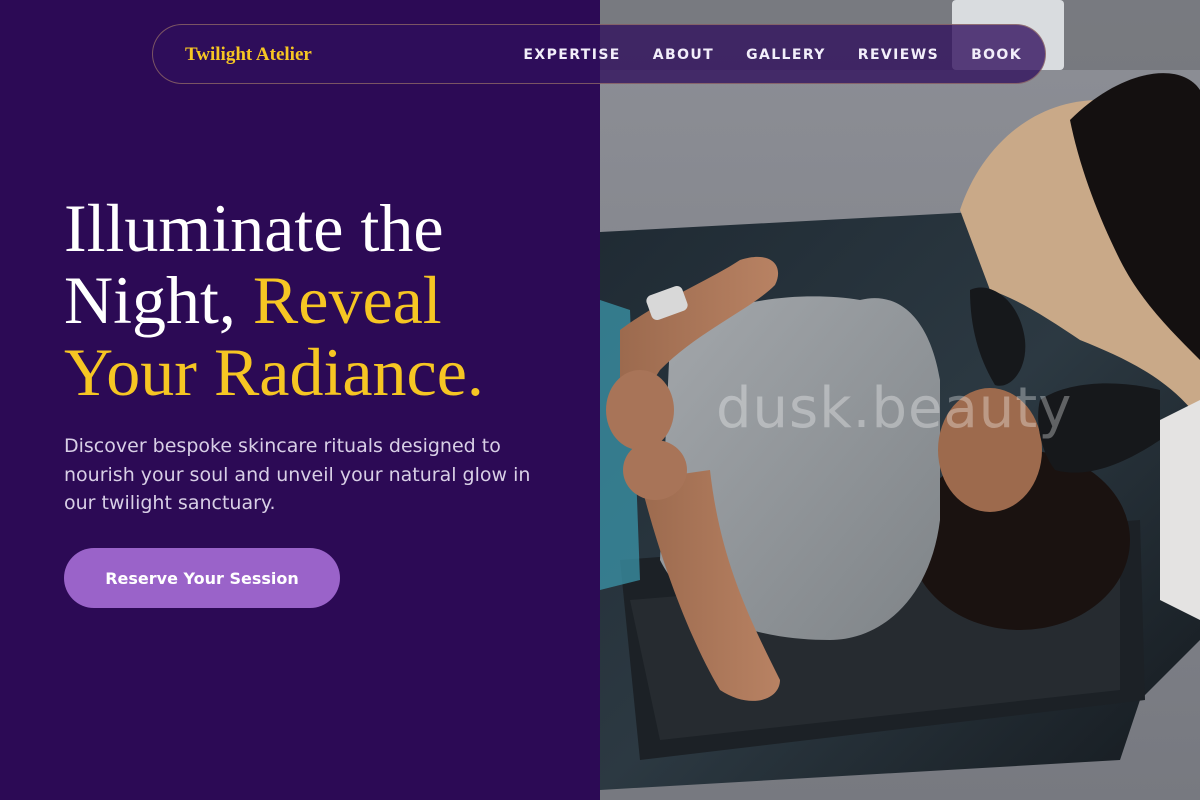  I want to click on nav-link-book: BOOK, so click(996, 55).